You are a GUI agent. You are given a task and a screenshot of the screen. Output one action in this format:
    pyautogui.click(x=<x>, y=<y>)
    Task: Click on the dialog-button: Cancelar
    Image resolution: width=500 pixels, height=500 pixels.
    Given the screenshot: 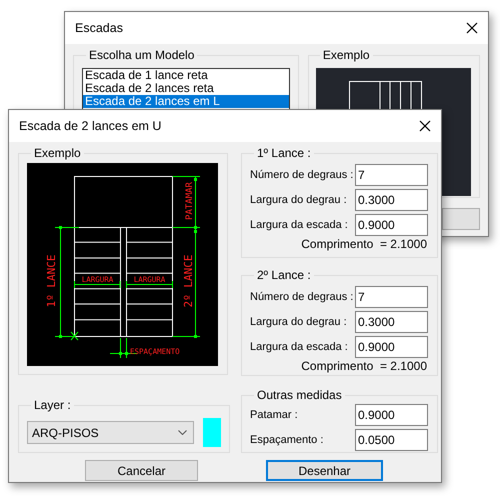 What is the action you would take?
    pyautogui.click(x=141, y=470)
    